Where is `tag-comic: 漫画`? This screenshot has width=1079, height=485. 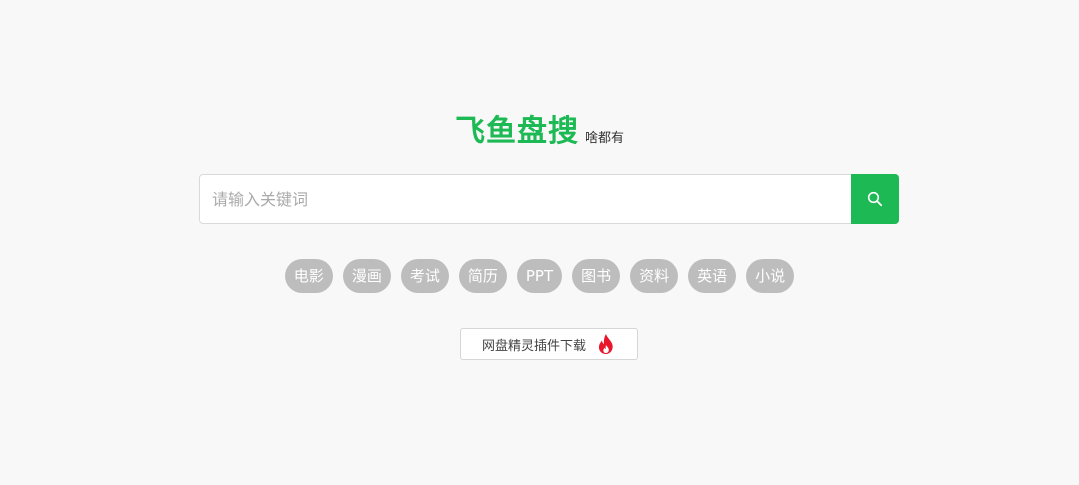 tag-comic: 漫画 is located at coordinates (366, 276).